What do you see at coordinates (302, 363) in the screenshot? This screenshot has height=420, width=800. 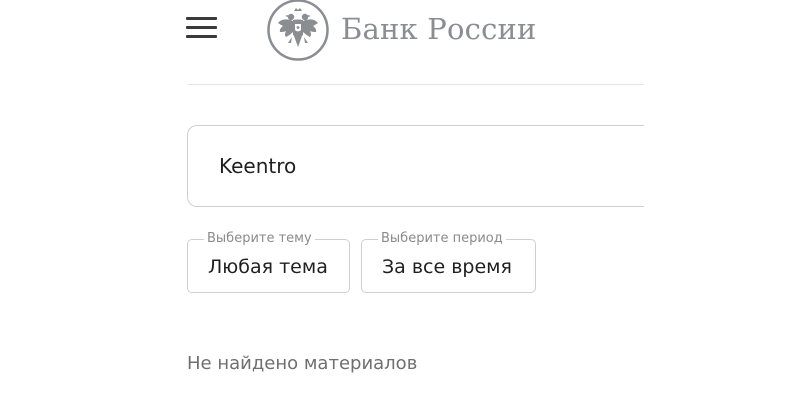 I see `no-results-message: Не найдено материалов` at bounding box center [302, 363].